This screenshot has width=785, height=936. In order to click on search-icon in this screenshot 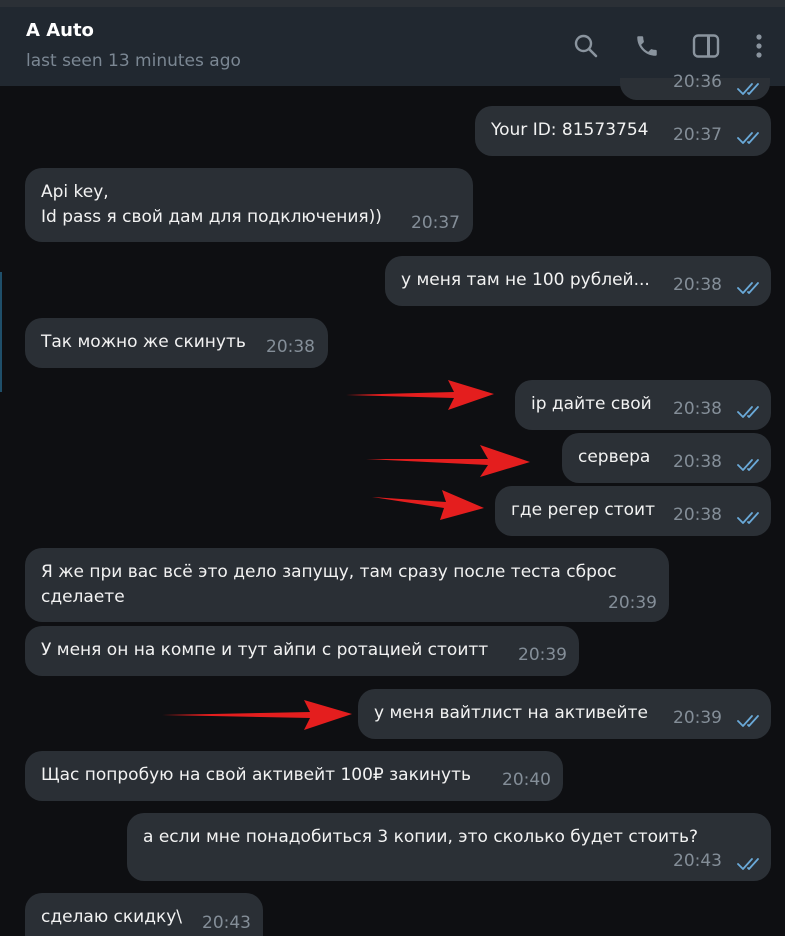, I will do `click(586, 46)`.